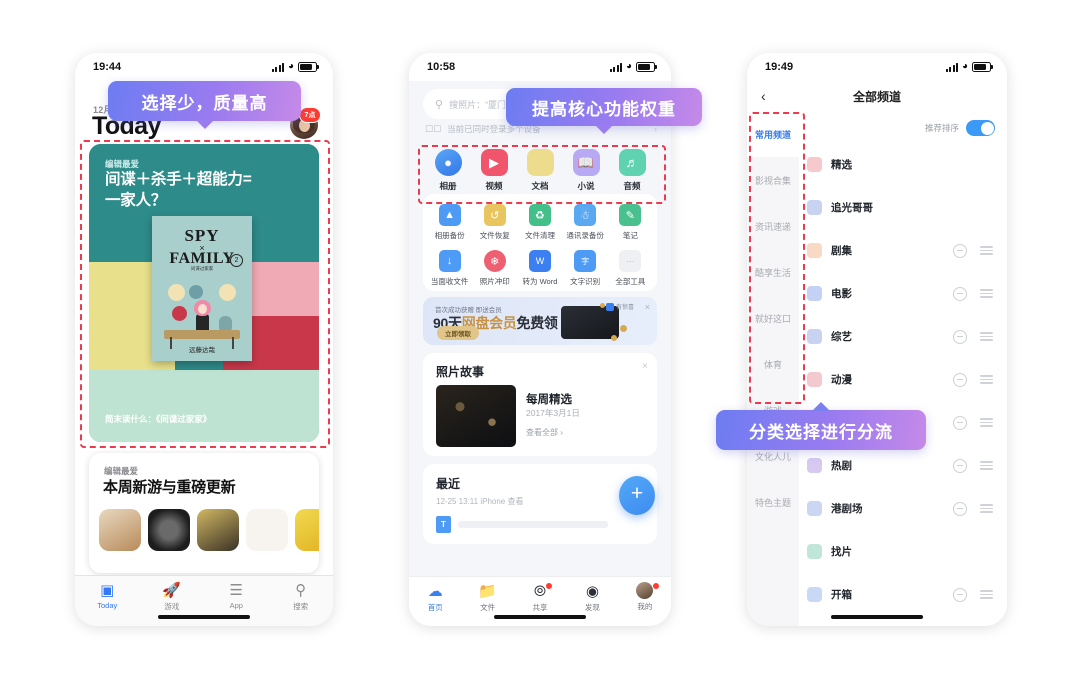 This screenshot has width=1080, height=679. I want to click on tab-label: 游戏, so click(172, 606).